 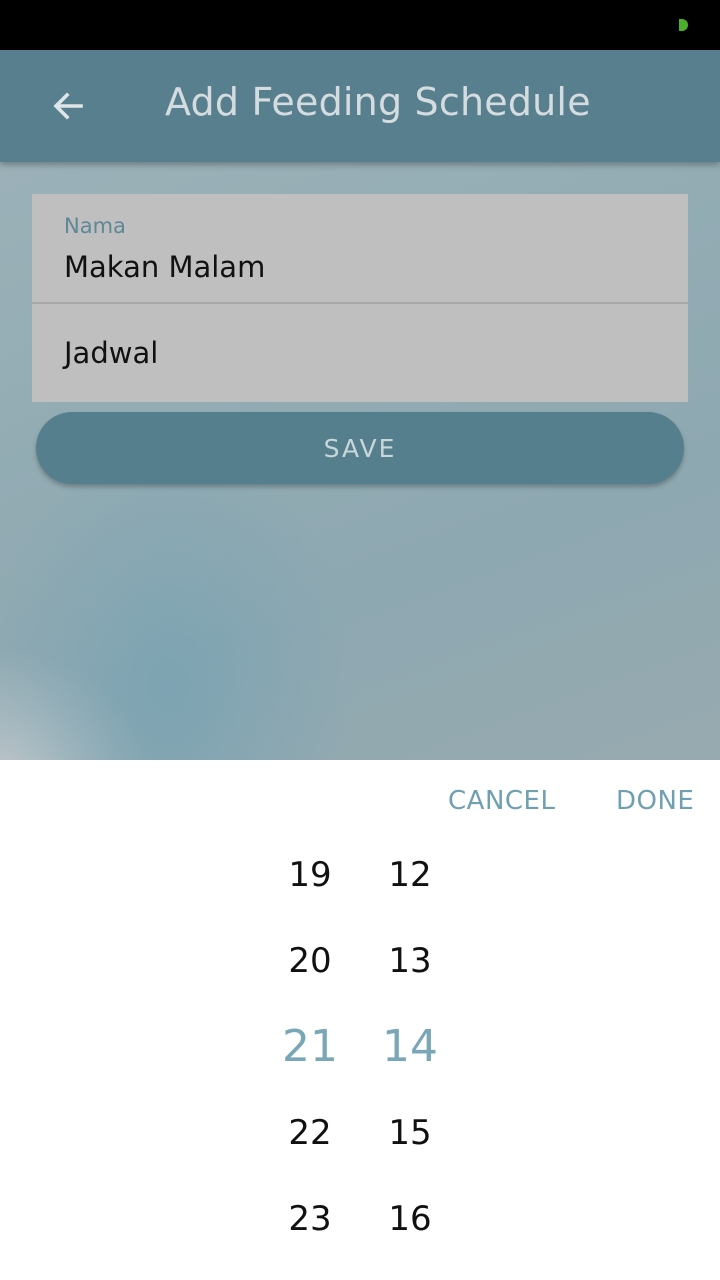 What do you see at coordinates (360, 448) in the screenshot?
I see `save-button: SAVE` at bounding box center [360, 448].